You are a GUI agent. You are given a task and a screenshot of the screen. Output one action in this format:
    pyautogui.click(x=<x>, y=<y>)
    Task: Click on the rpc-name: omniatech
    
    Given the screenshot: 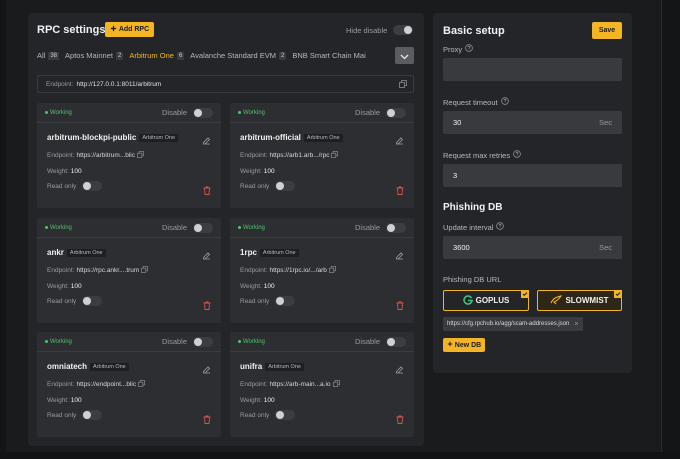 What is the action you would take?
    pyautogui.click(x=67, y=366)
    